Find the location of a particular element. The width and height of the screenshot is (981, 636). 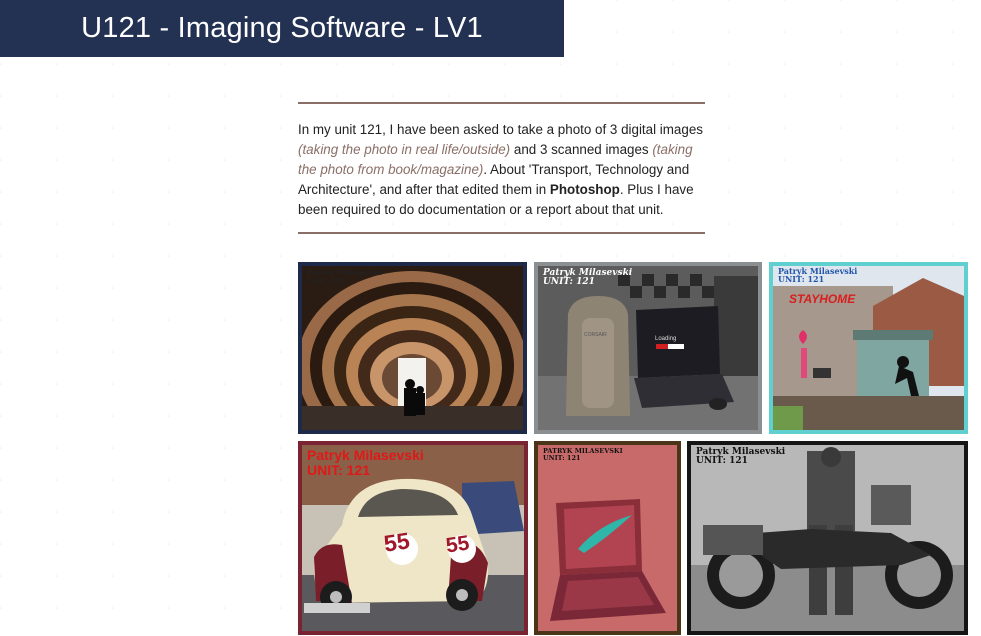

mural-text: STAYHOME is located at coordinates (822, 299).